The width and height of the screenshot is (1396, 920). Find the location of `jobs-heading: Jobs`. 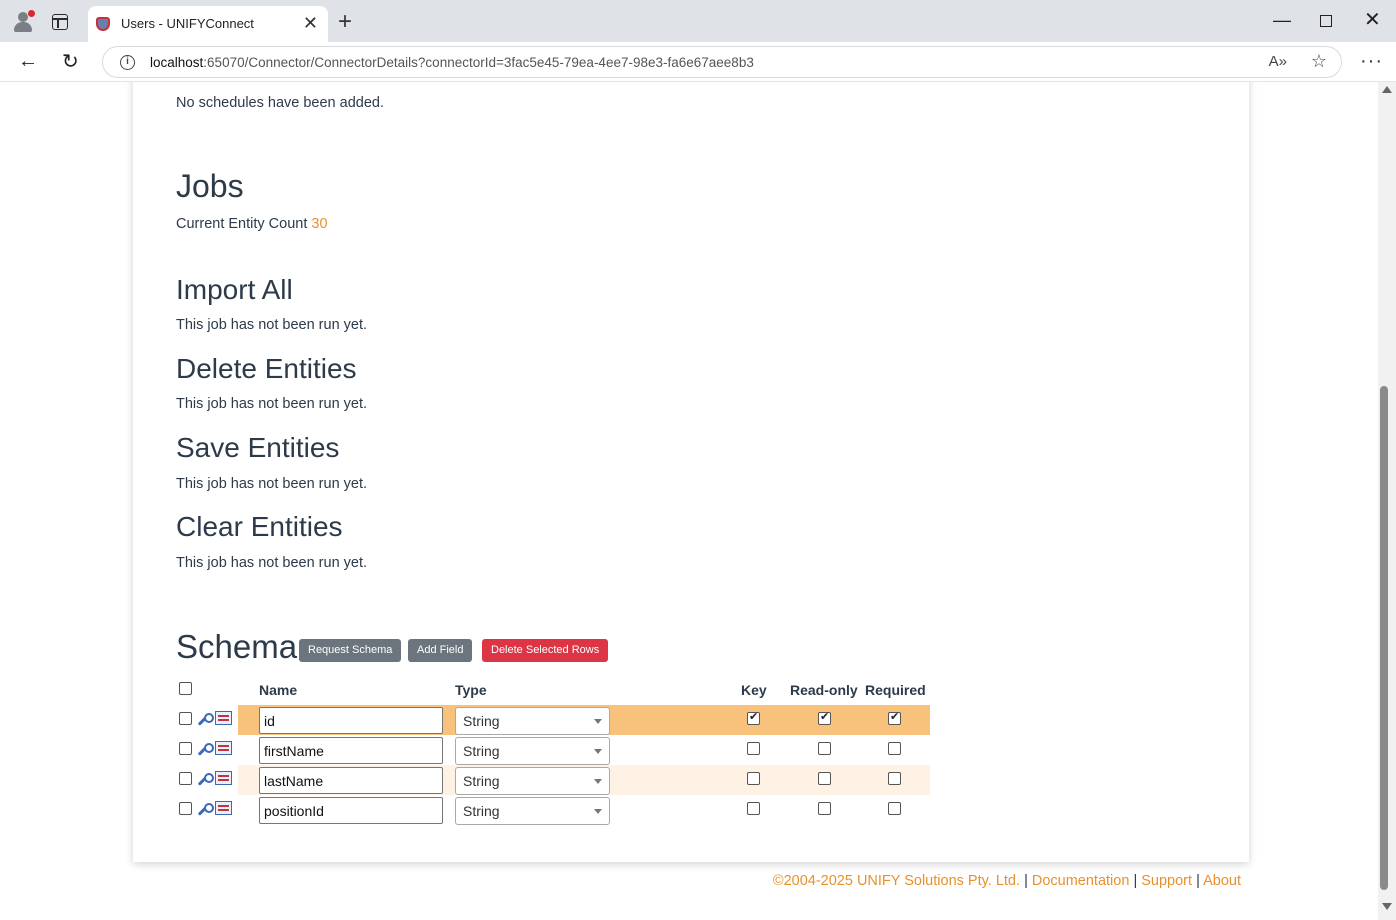

jobs-heading: Jobs is located at coordinates (210, 186).